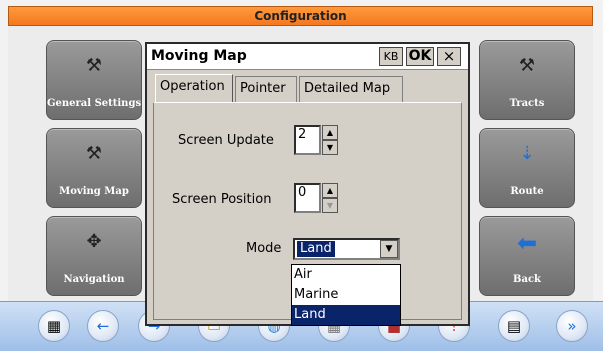 The image size is (603, 351). I want to click on mode-option-land: Land, so click(346, 315).